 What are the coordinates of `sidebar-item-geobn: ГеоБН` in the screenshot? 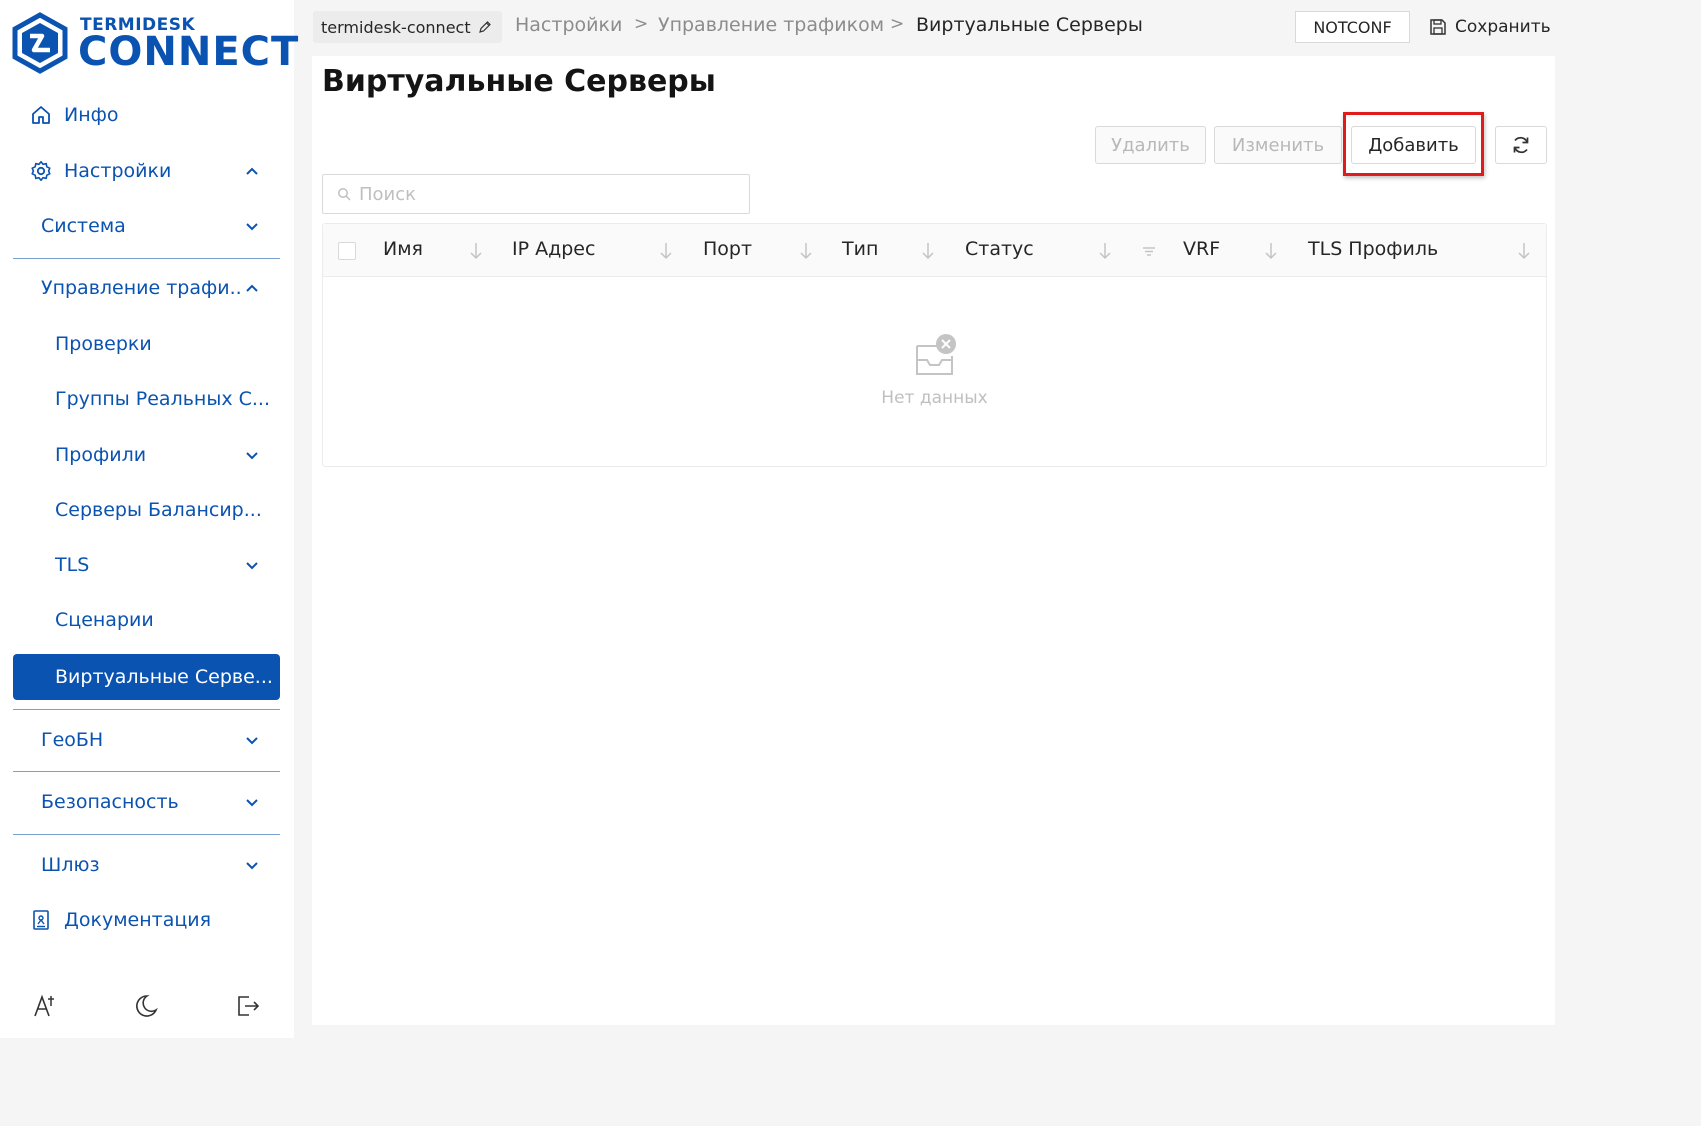 It's located at (146, 740).